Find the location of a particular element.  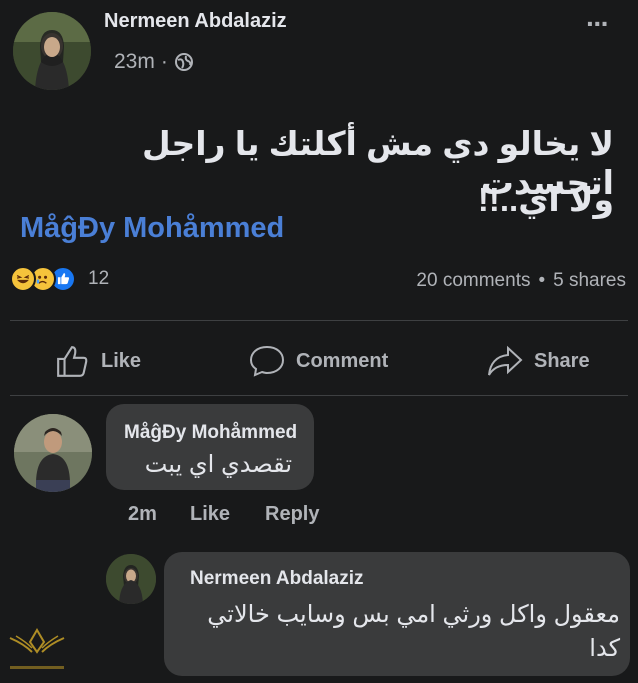

reactions-summary: 12 is located at coordinates (59, 279).